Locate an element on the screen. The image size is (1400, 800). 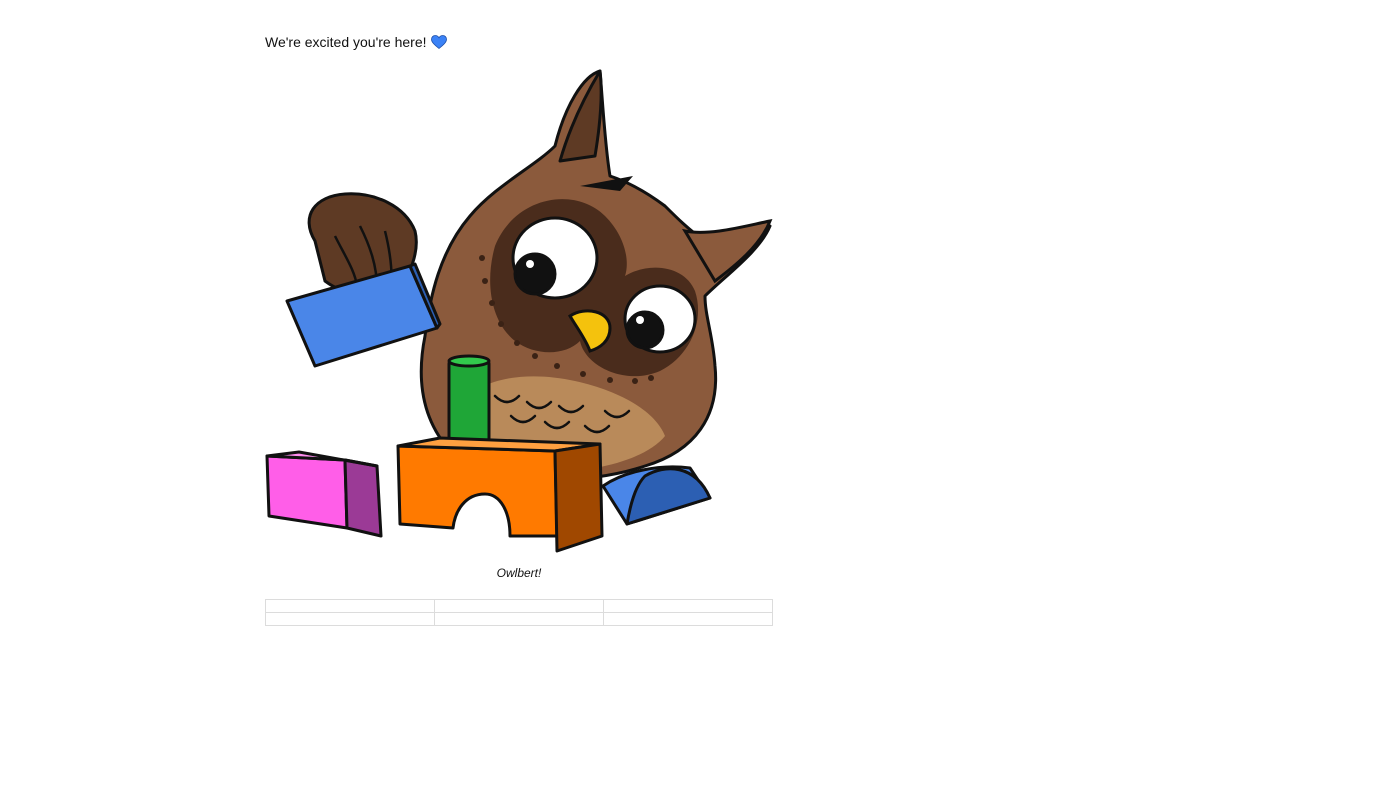
block-blue-held is located at coordinates (363, 315).